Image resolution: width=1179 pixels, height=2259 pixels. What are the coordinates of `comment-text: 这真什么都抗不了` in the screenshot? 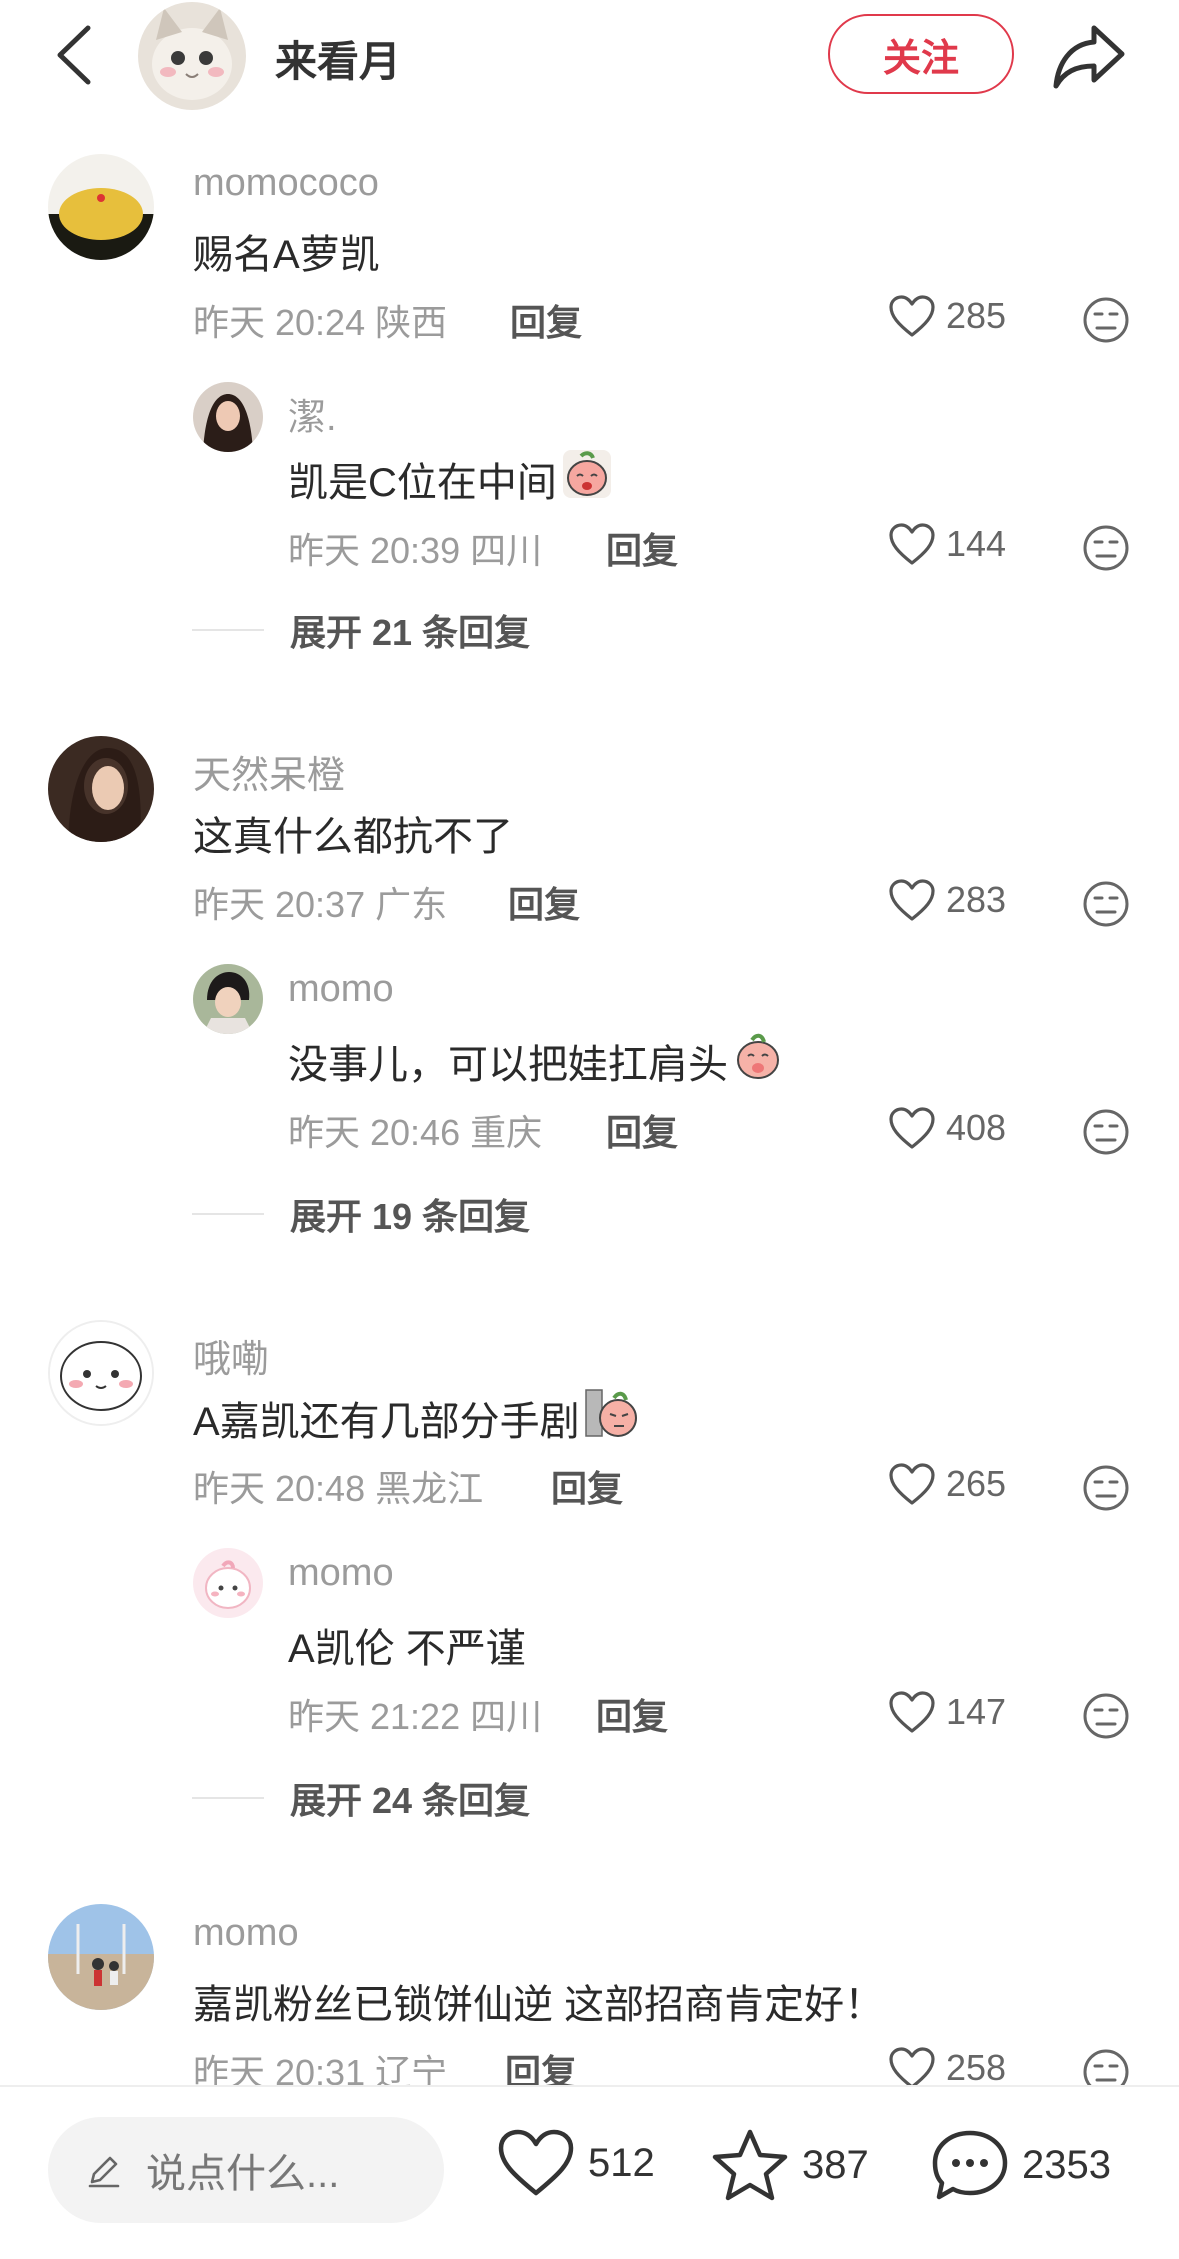 It's located at (353, 837).